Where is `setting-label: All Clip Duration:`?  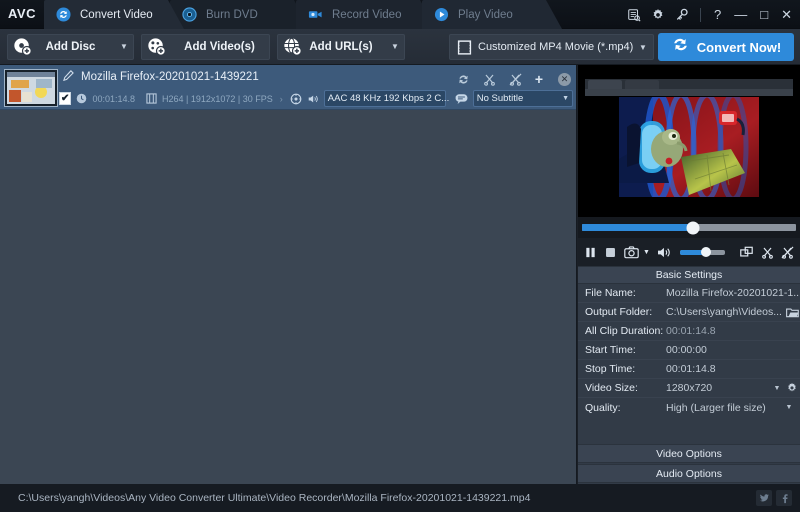 setting-label: All Clip Duration: is located at coordinates (624, 331).